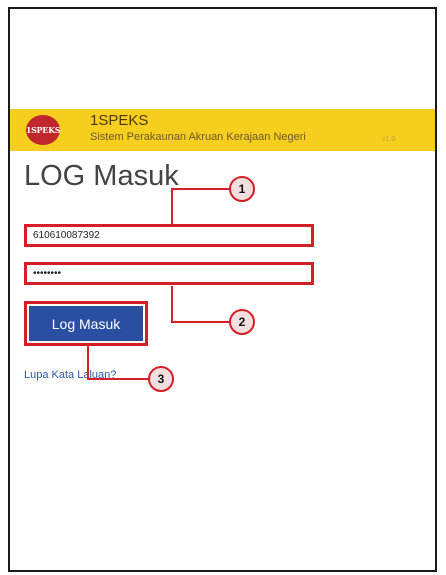 The height and width of the screenshot is (575, 446). I want to click on callout-badge-3: 3, so click(161, 379).